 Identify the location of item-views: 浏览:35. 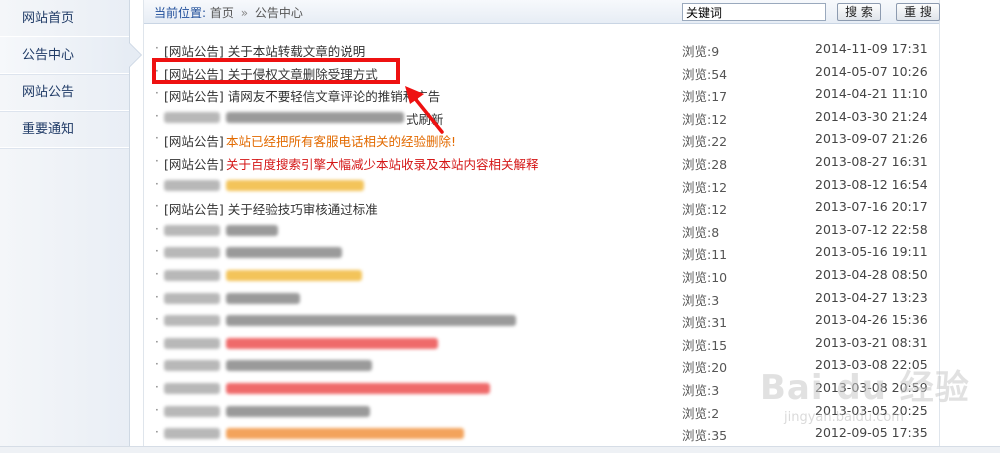
(705, 436).